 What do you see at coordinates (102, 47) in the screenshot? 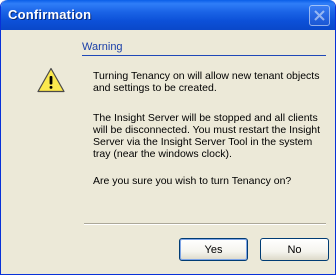
I see `warning-header: Warning` at bounding box center [102, 47].